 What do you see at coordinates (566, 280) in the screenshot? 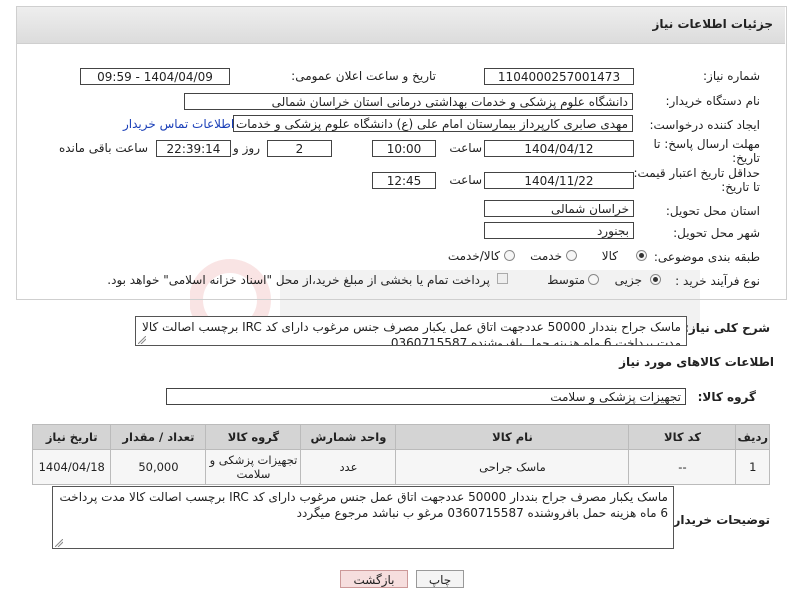
I see `process-option-medium: متوسط` at bounding box center [566, 280].